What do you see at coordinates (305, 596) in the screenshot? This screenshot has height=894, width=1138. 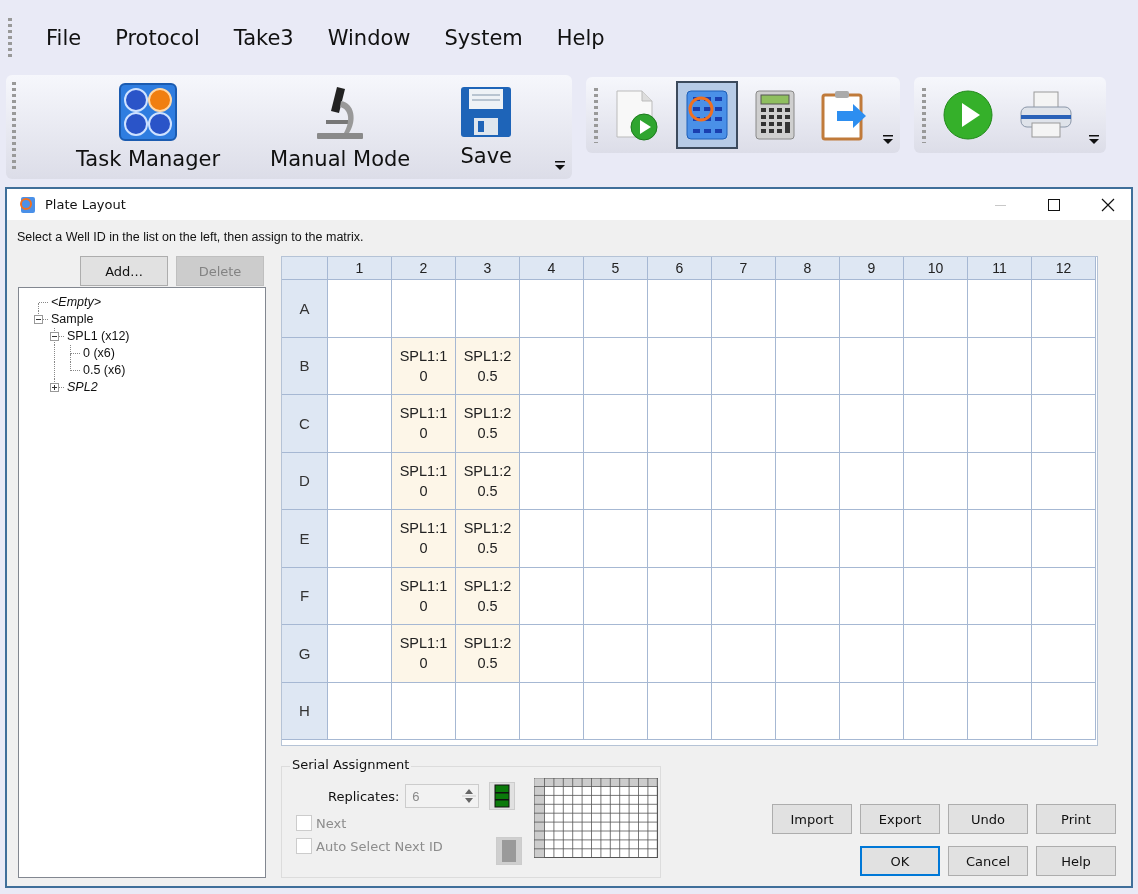 I see `row-header: F` at bounding box center [305, 596].